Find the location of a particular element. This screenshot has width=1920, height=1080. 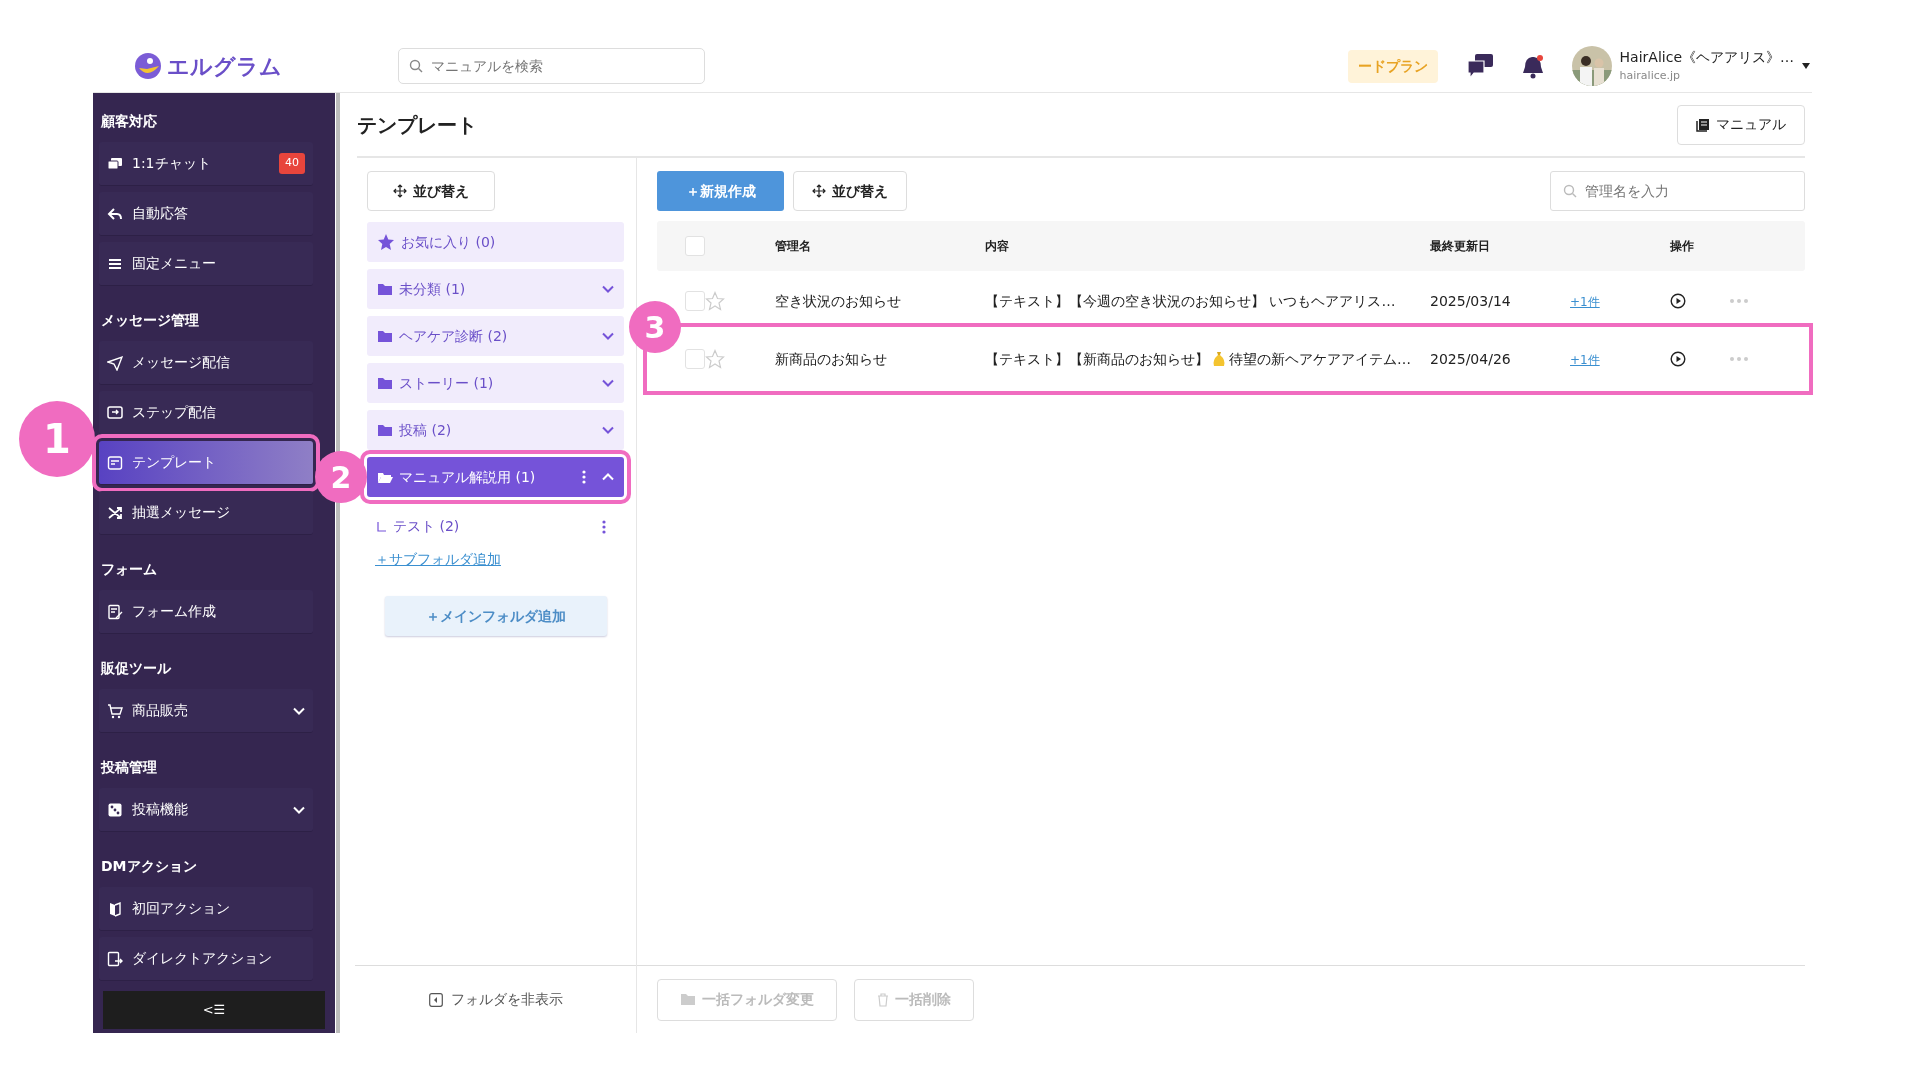

section-heading: DMアクション is located at coordinates (149, 866).